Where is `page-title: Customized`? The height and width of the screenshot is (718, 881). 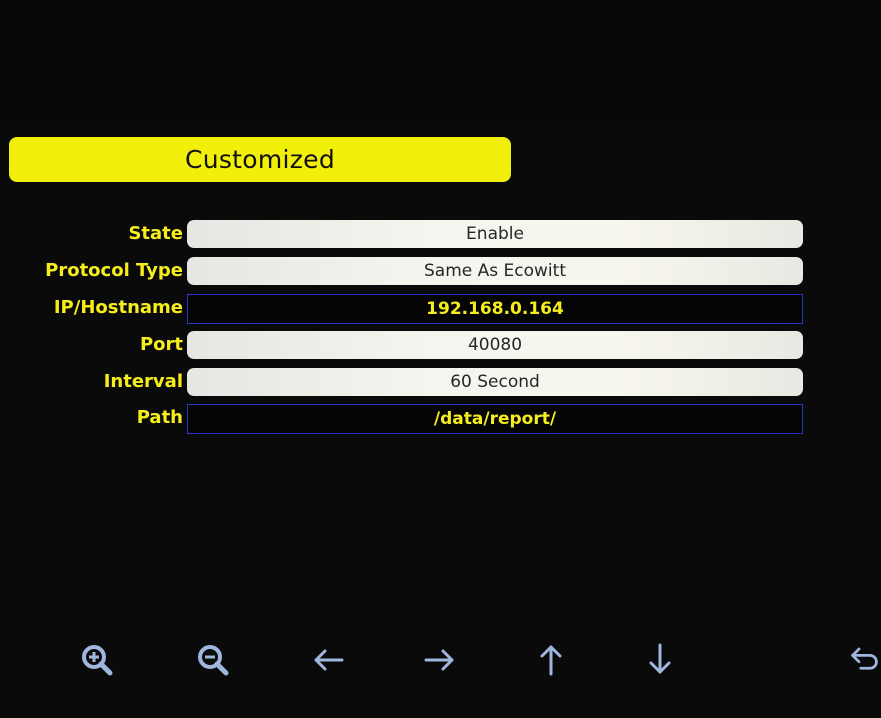
page-title: Customized is located at coordinates (260, 159).